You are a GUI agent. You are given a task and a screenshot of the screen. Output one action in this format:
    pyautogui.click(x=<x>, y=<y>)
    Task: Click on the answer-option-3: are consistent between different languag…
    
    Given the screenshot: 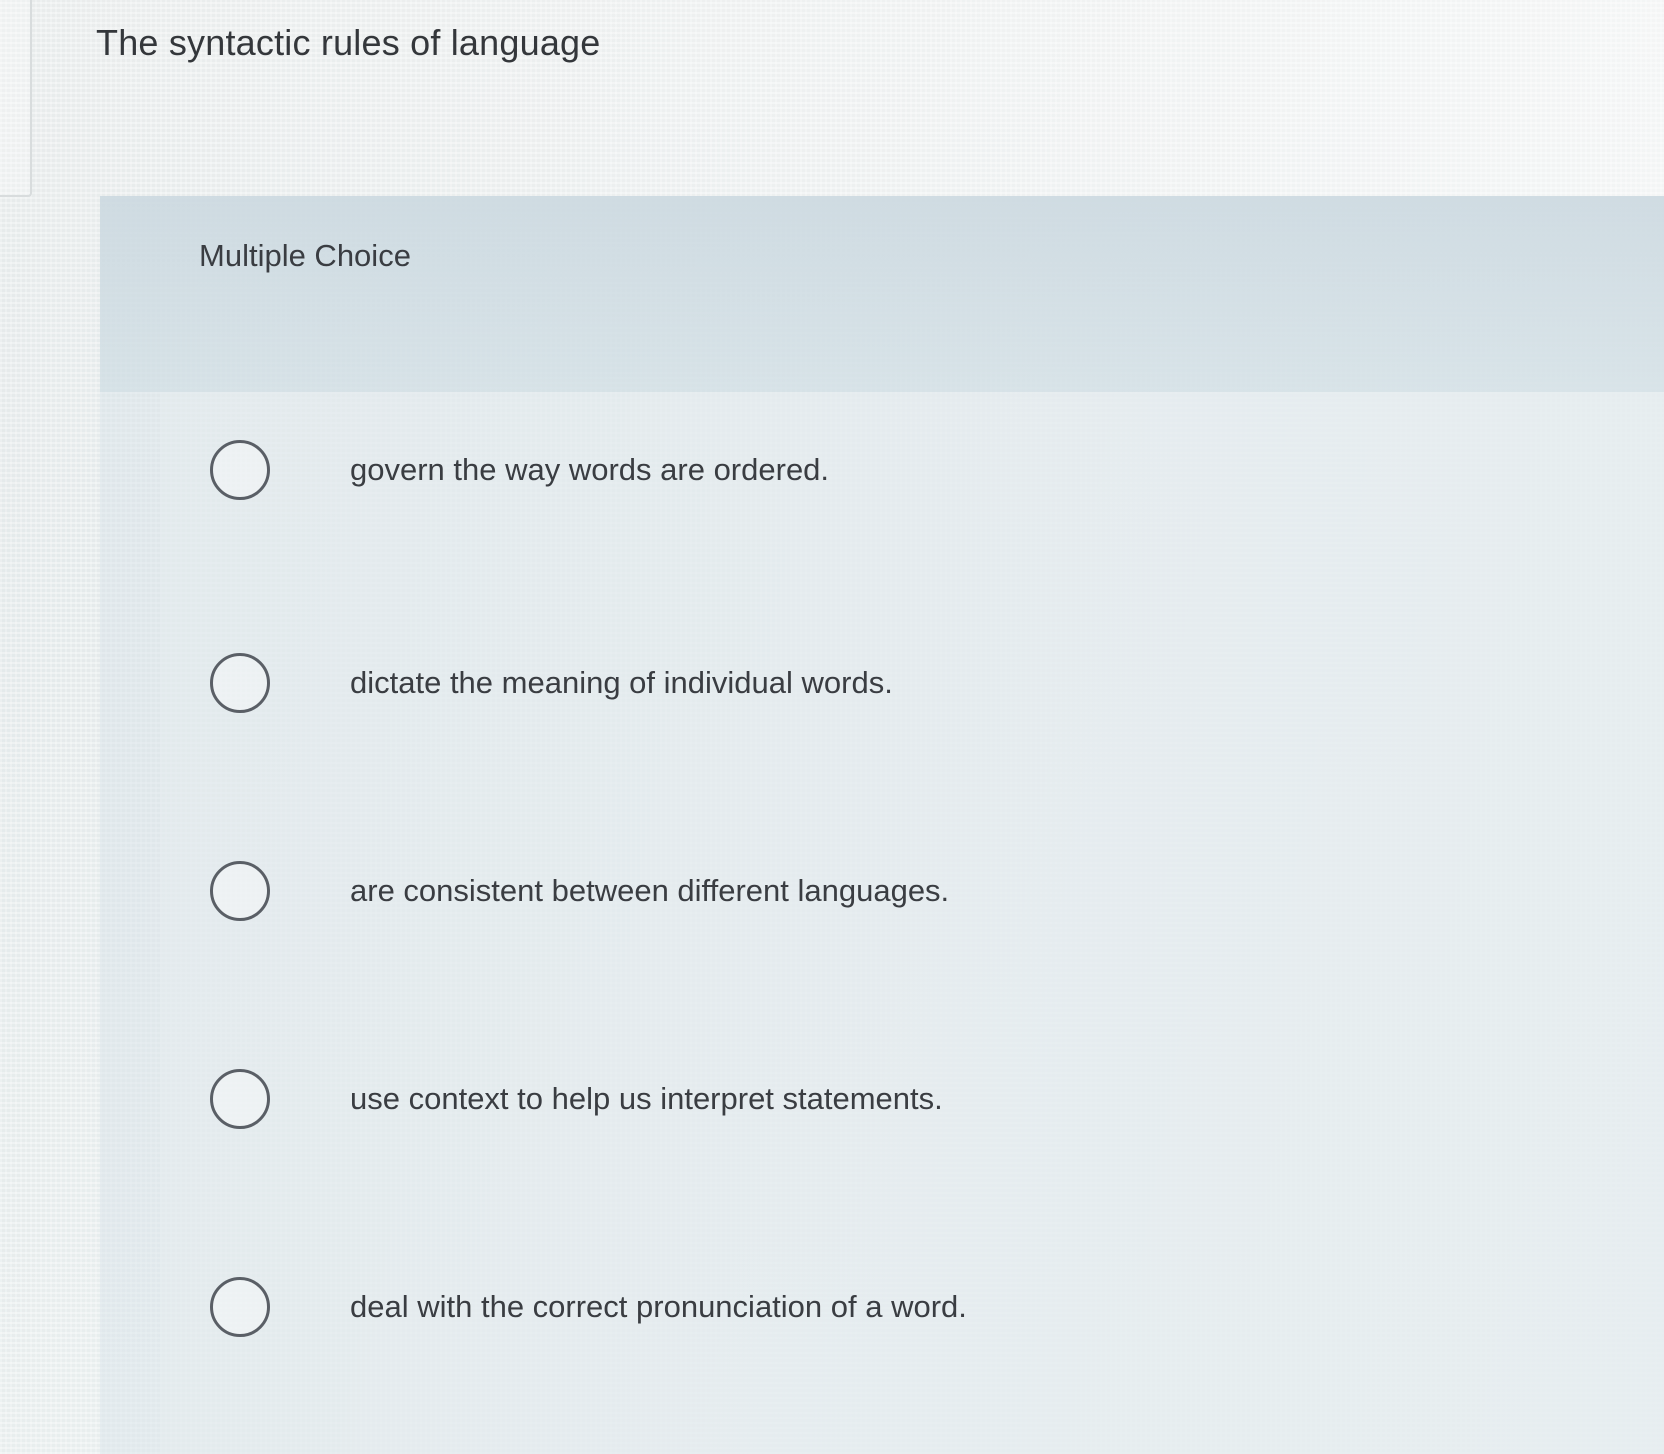 What is the action you would take?
    pyautogui.click(x=860, y=891)
    